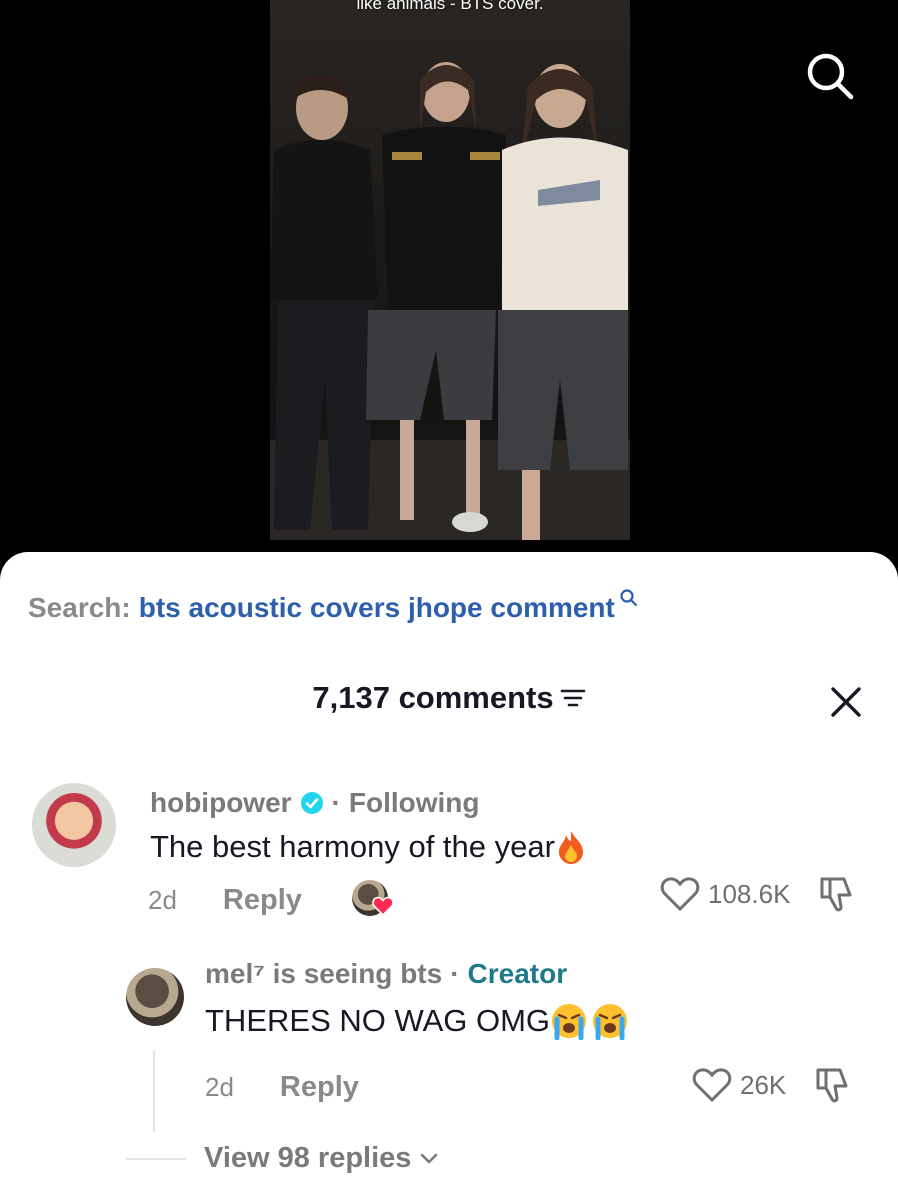  Describe the element at coordinates (429, 1158) in the screenshot. I see `chevron-down-icon` at that location.